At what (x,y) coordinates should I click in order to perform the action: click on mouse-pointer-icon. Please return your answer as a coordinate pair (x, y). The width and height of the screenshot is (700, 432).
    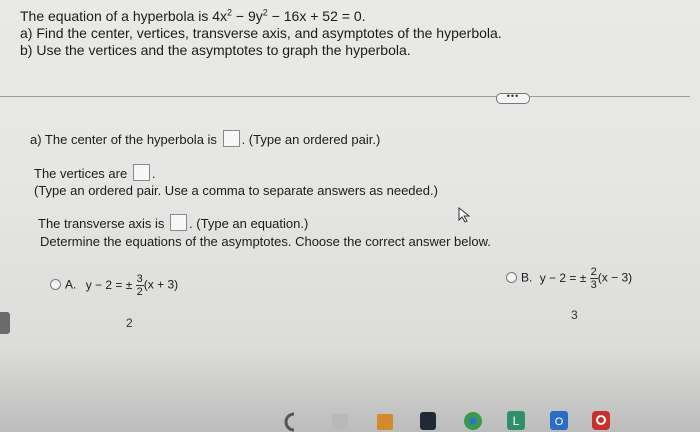
    Looking at the image, I should click on (464, 215).